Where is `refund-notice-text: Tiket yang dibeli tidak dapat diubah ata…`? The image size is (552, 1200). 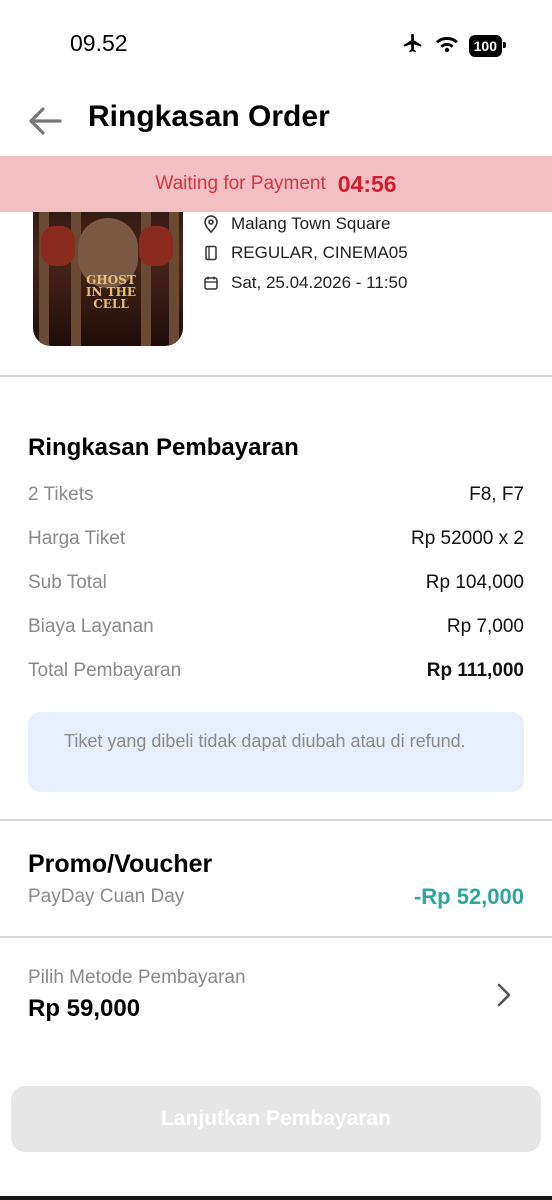 refund-notice-text: Tiket yang dibeli tidak dapat diubah ata… is located at coordinates (265, 741).